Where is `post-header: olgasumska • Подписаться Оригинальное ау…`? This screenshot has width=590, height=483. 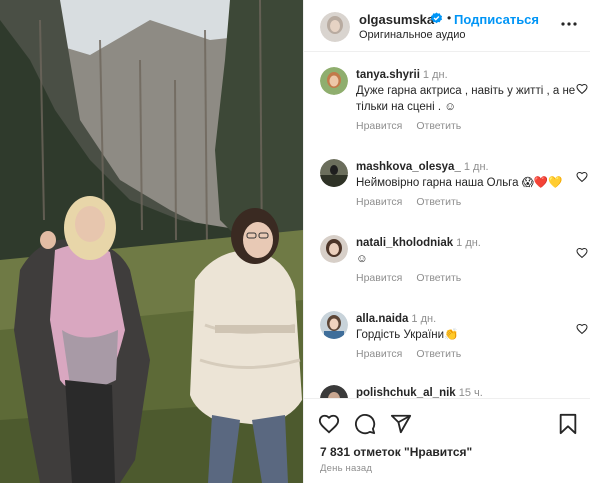 post-header: olgasumska • Подписаться Оригинальное ау… is located at coordinates (447, 26).